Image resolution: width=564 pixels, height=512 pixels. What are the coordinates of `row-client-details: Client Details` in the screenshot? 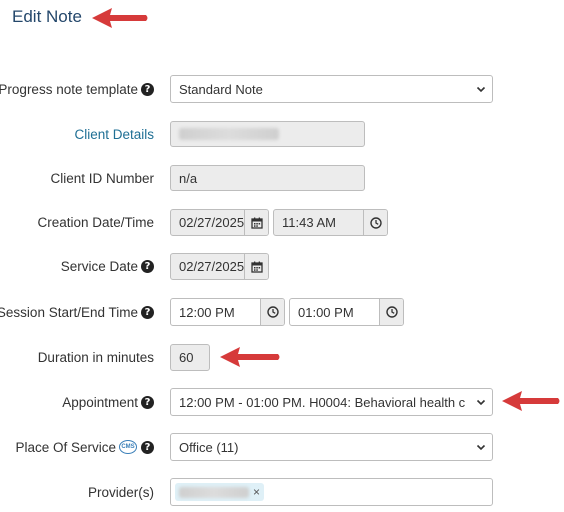 It's located at (282, 134).